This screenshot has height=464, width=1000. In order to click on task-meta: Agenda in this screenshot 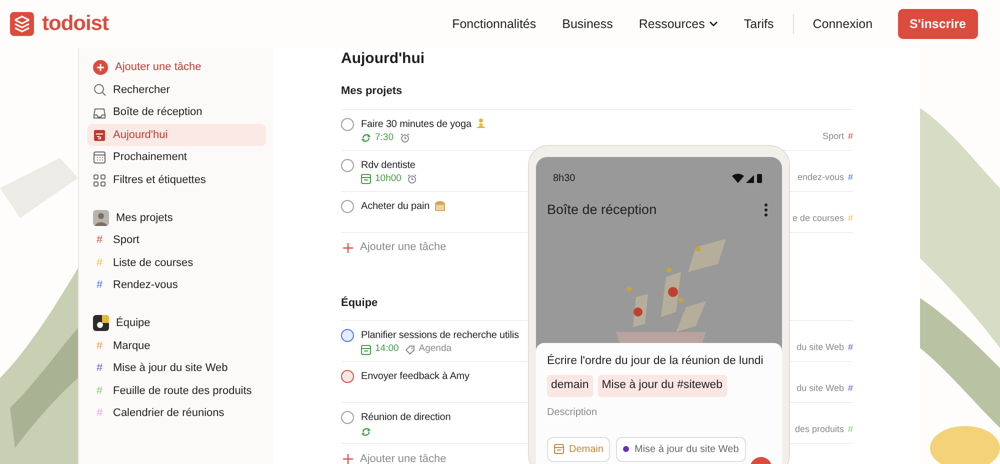, I will do `click(435, 349)`.